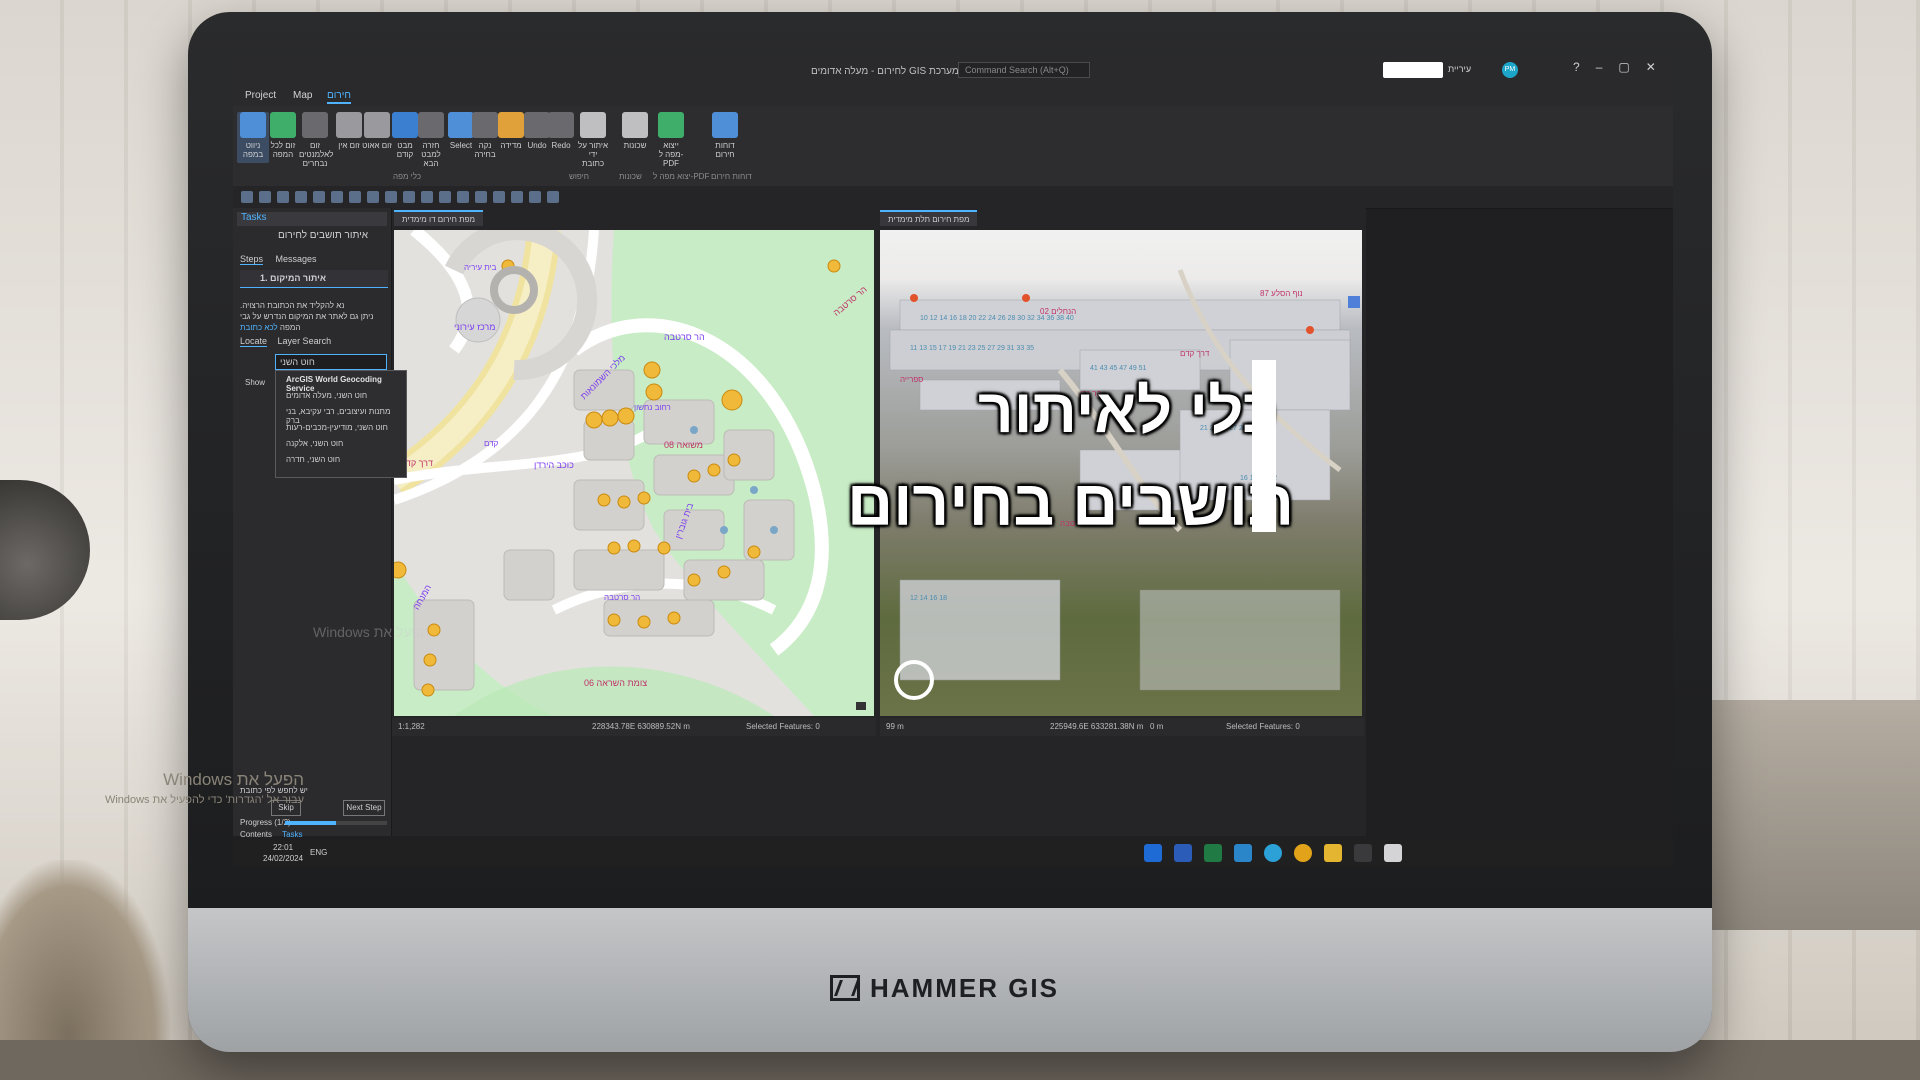  Describe the element at coordinates (1273, 853) in the screenshot. I see `edge-icon` at that location.